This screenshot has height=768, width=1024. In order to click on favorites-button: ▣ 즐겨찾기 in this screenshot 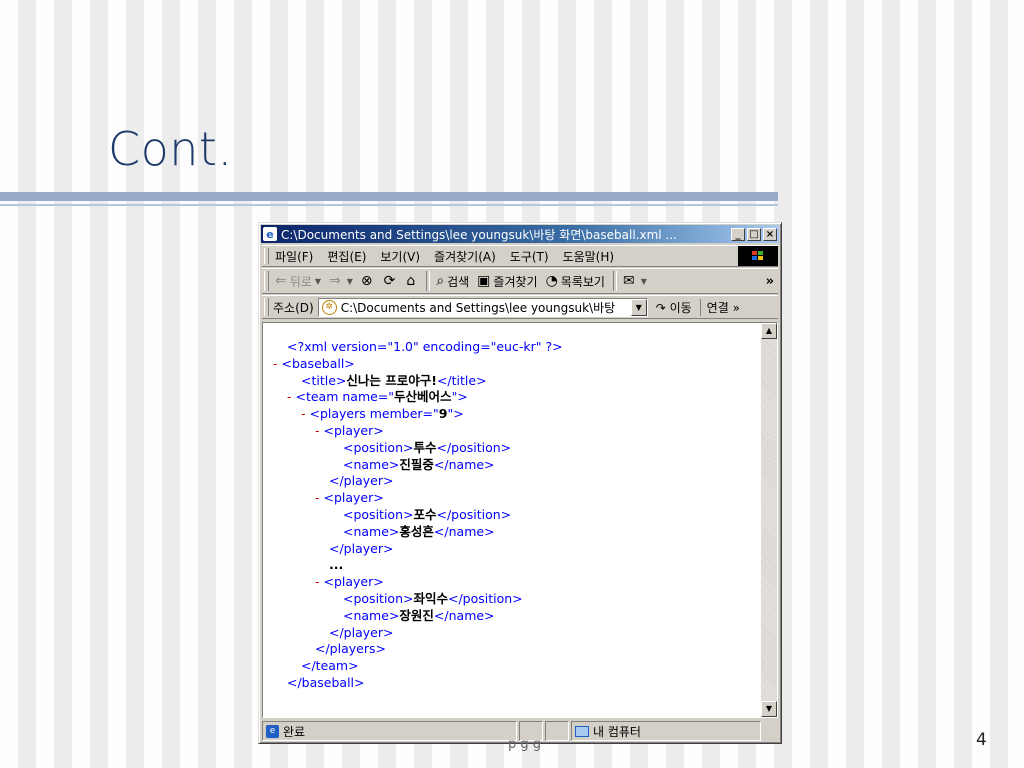, I will do `click(507, 281)`.